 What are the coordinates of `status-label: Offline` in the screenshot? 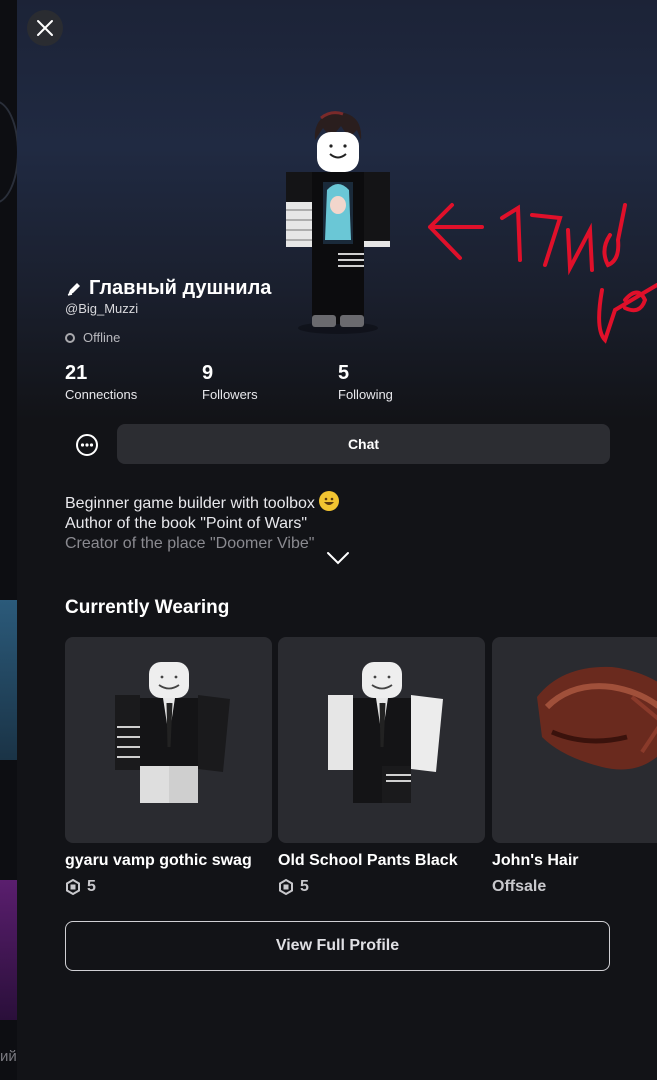 It's located at (102, 337).